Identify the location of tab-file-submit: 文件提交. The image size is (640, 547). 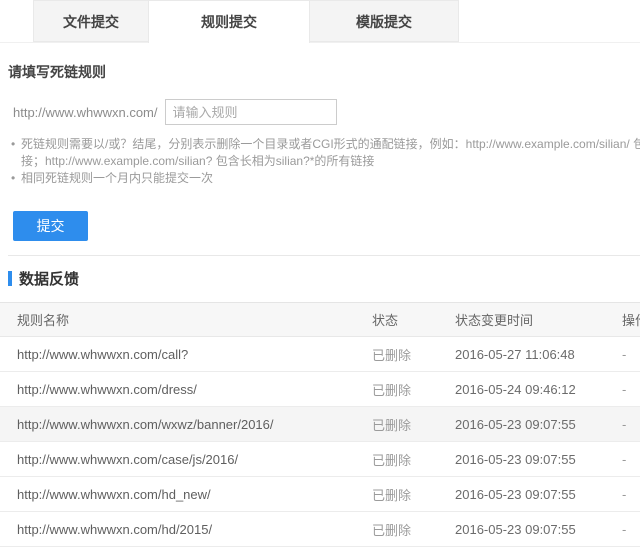
(91, 21).